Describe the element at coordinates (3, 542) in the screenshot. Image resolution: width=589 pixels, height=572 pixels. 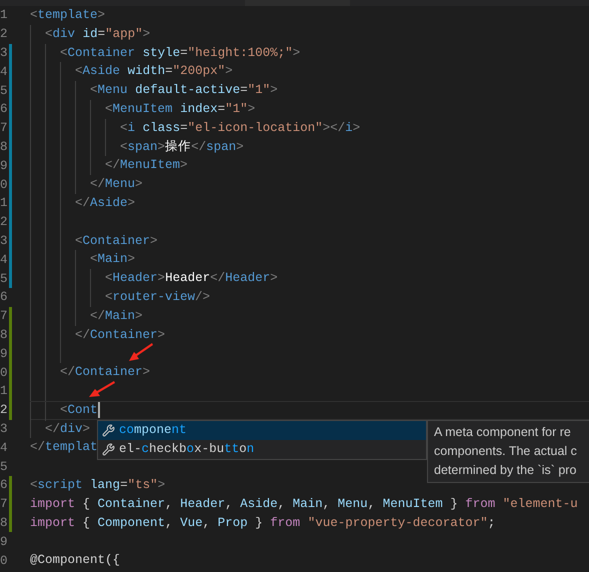
I see `line-number: 9` at that location.